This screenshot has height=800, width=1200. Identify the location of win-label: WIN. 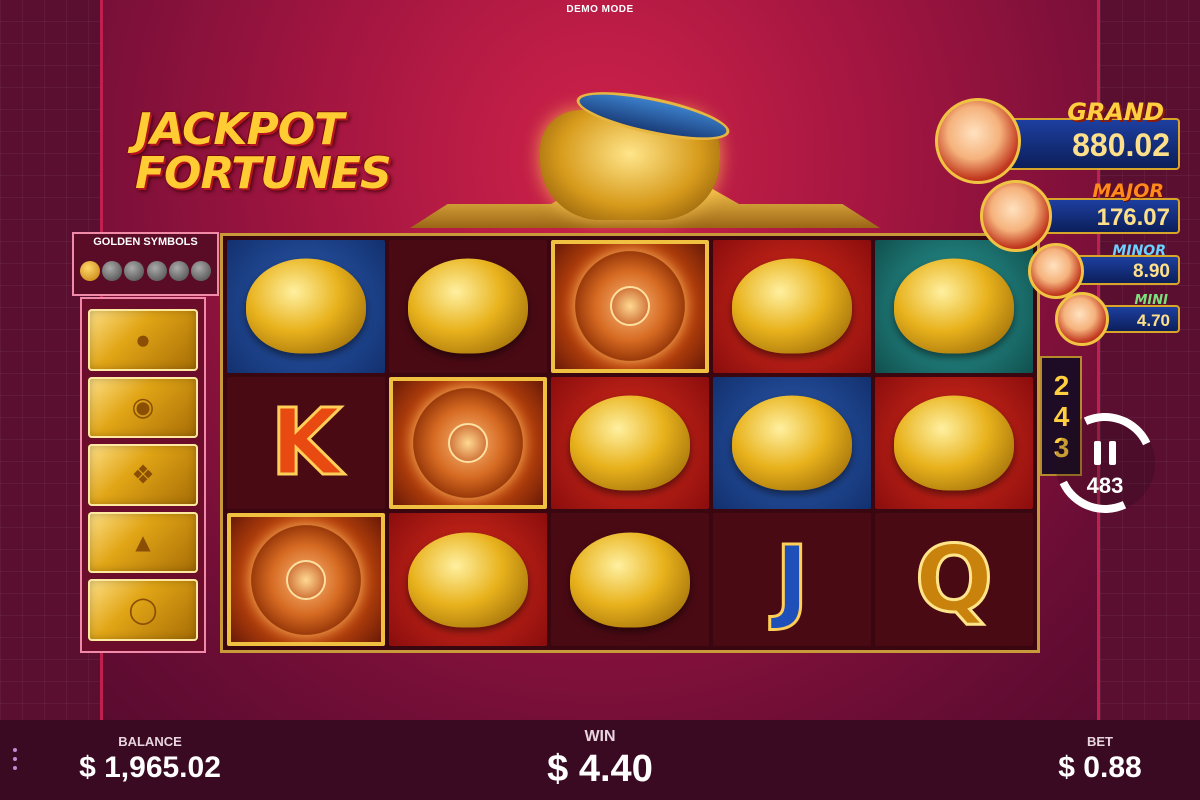
(600, 736).